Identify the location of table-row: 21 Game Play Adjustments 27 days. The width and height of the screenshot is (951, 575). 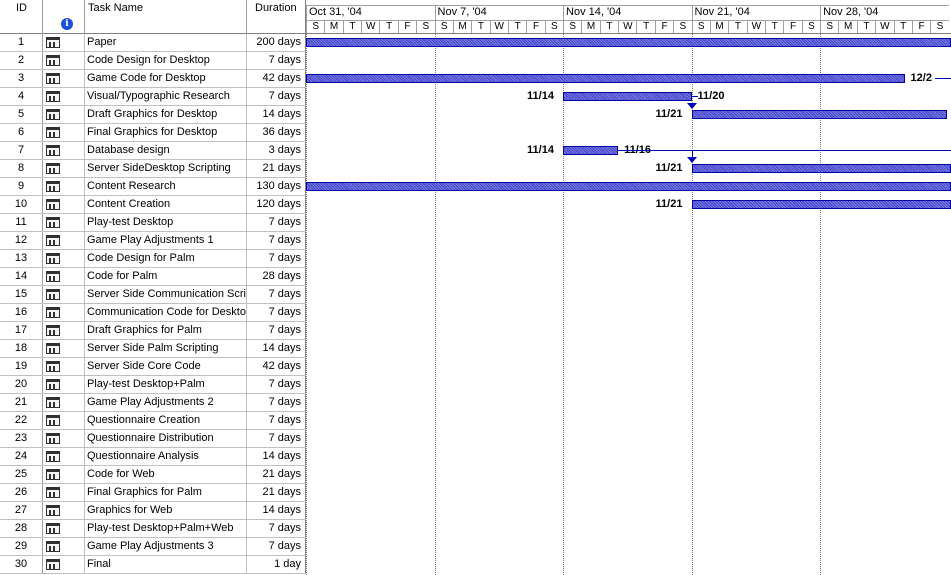
(153, 403).